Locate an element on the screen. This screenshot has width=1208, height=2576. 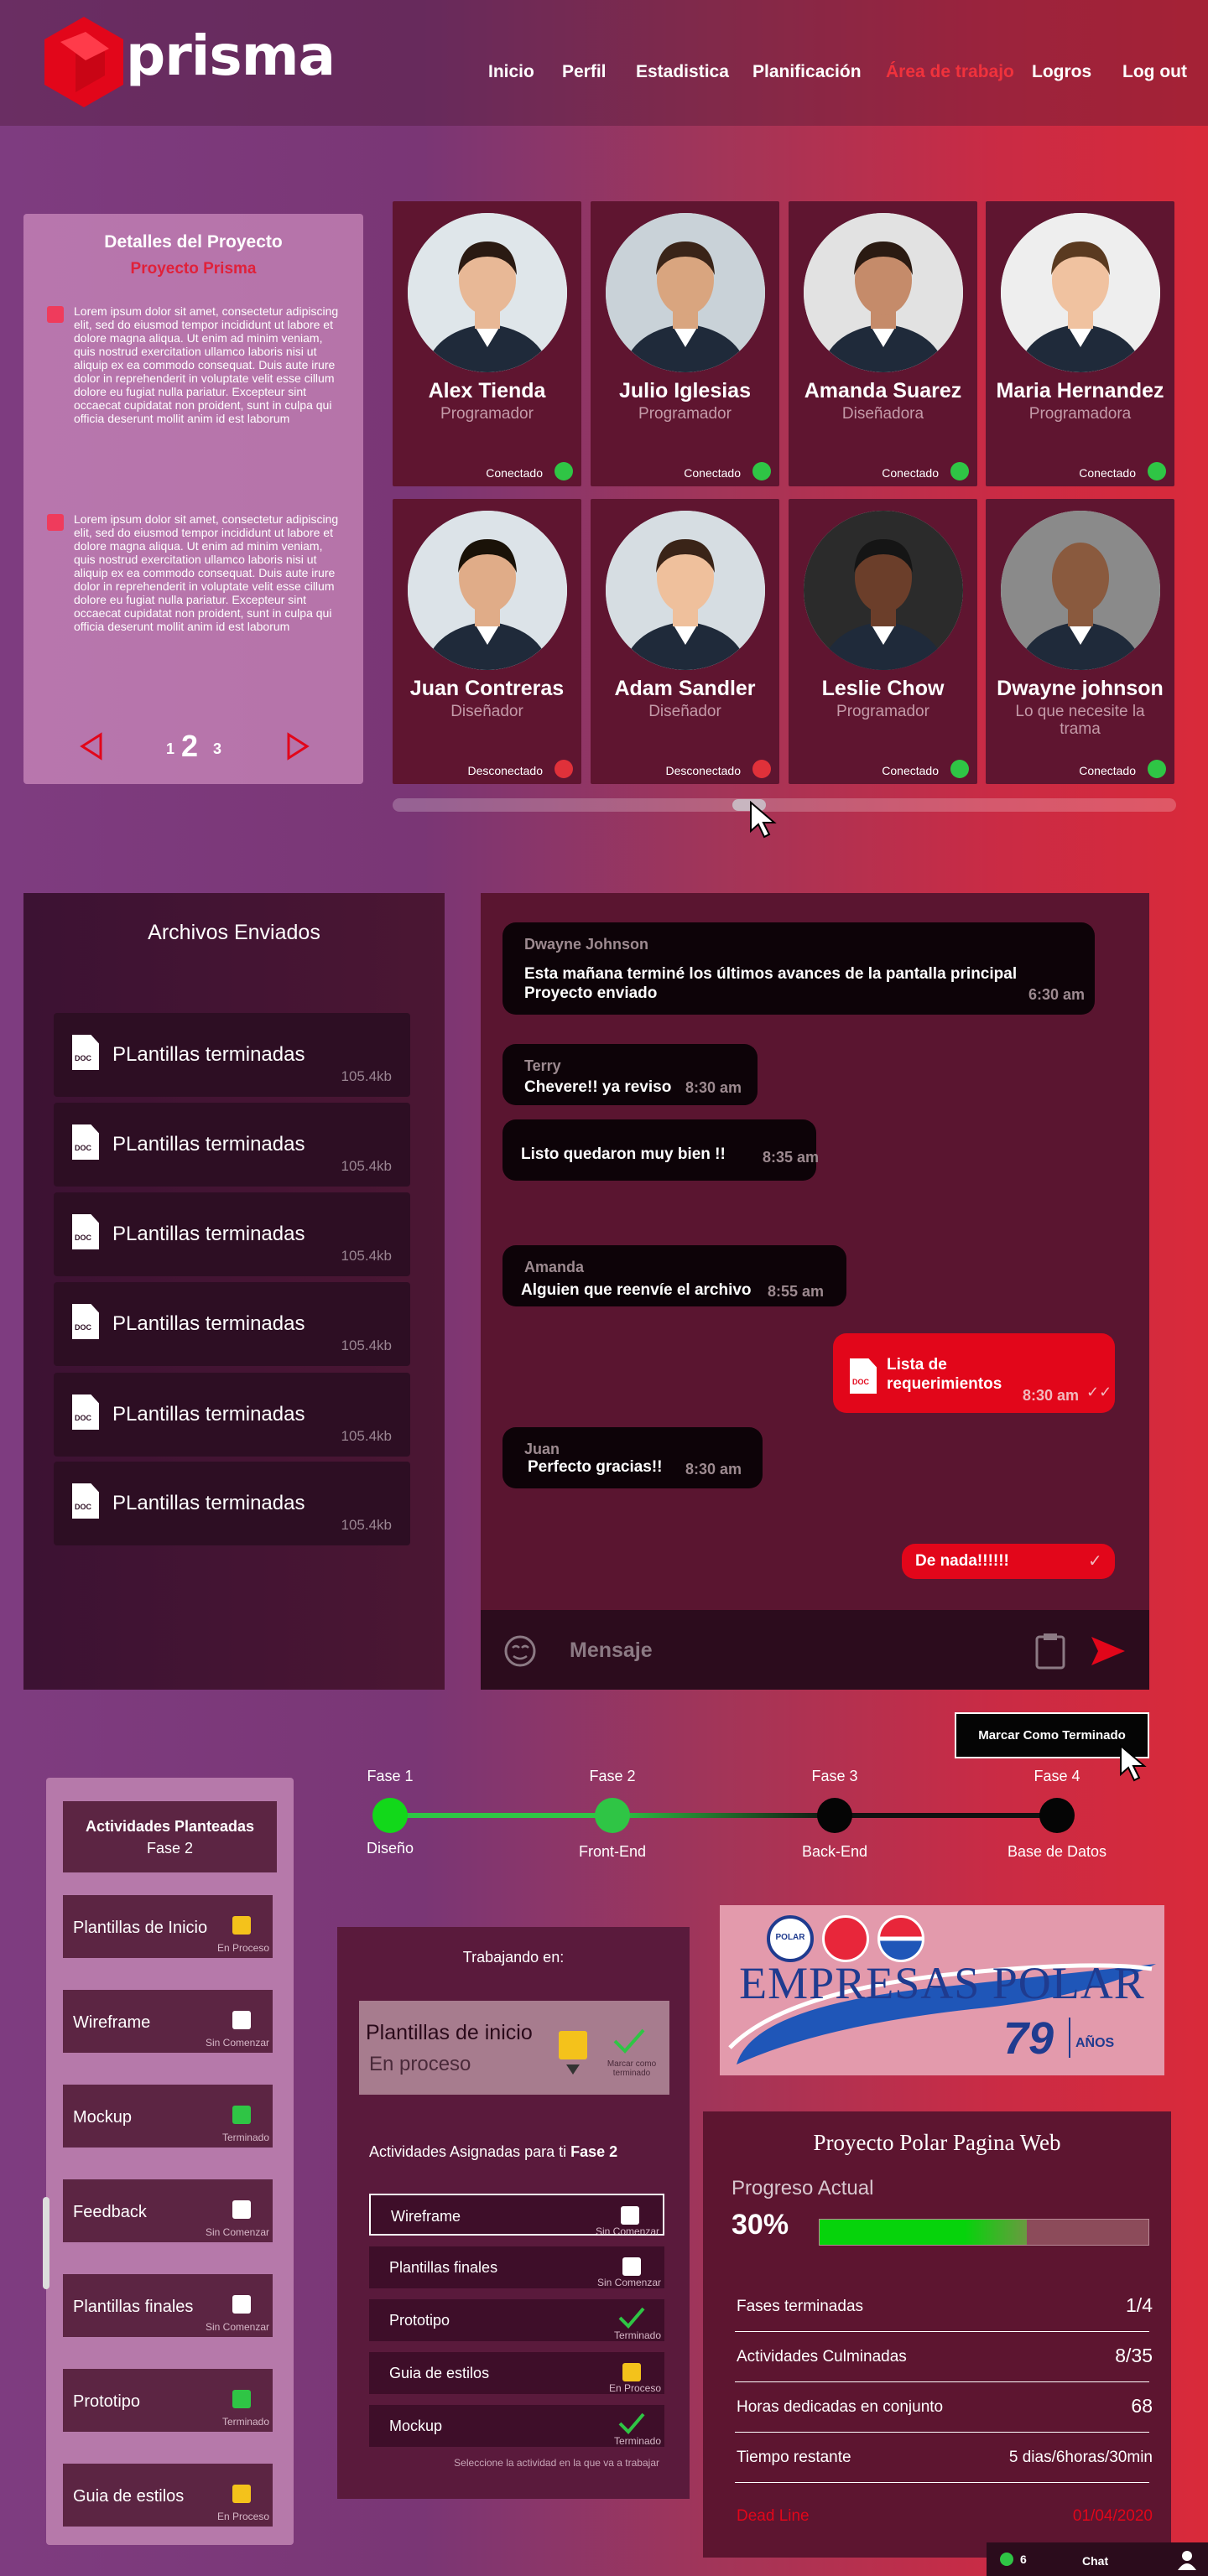
message-input: Mensaje is located at coordinates (611, 1651).